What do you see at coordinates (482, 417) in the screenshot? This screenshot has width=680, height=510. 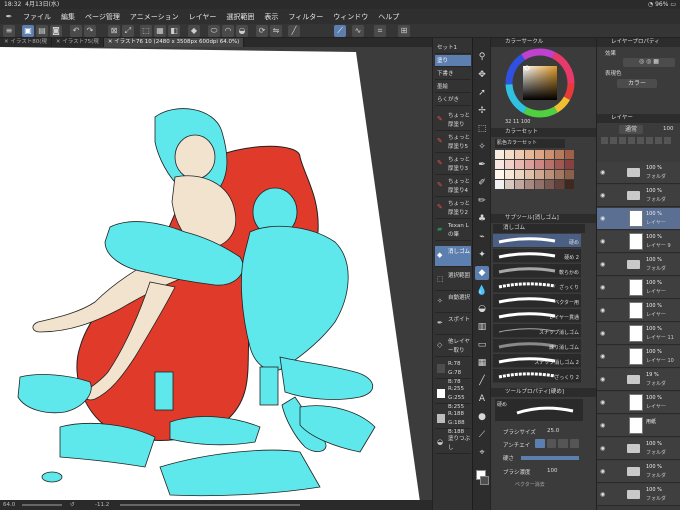 I see `balloon-tool-icon: ●` at bounding box center [482, 417].